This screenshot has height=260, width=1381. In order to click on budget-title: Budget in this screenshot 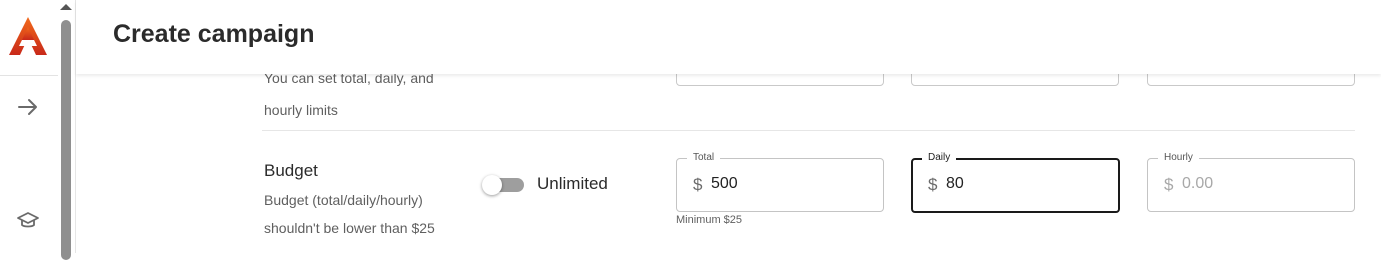, I will do `click(291, 170)`.